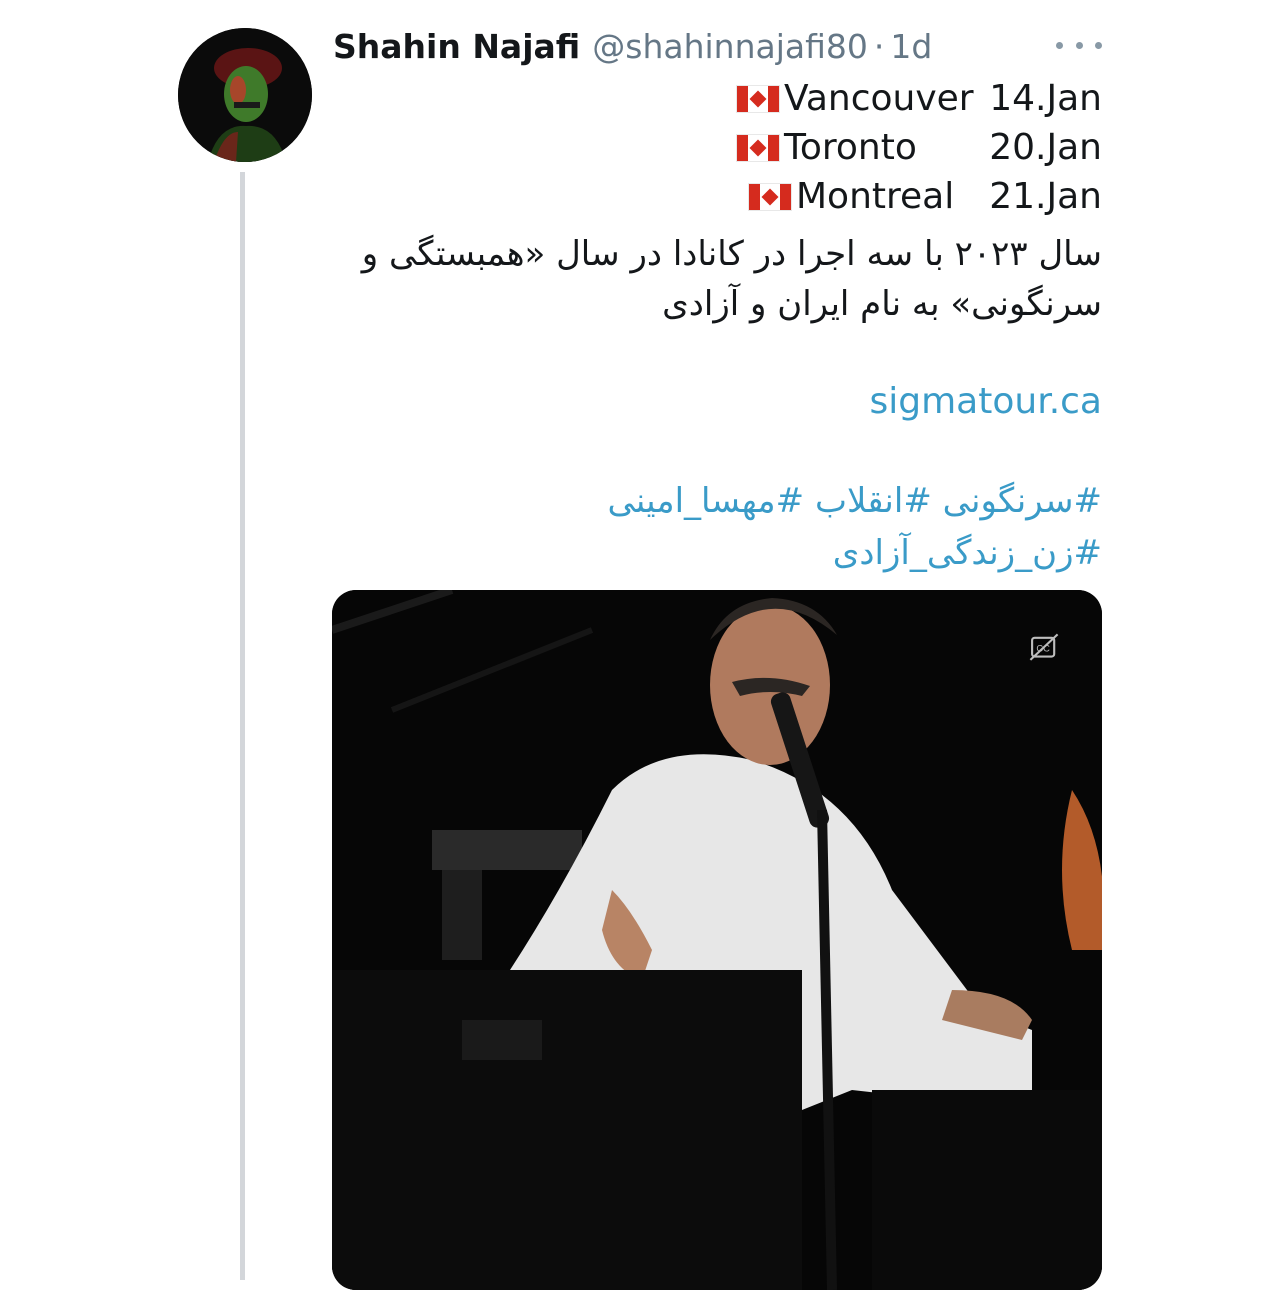 The width and height of the screenshot is (1280, 1290). I want to click on hashtag: #انقلاب, so click(873, 501).